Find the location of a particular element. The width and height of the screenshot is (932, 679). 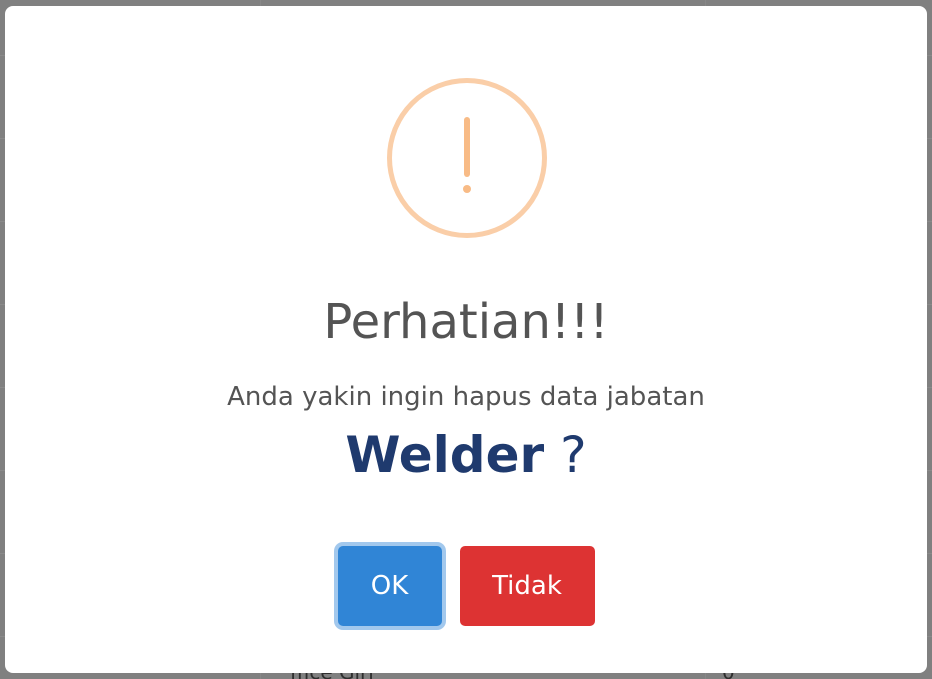

ok-button: OK is located at coordinates (389, 586).